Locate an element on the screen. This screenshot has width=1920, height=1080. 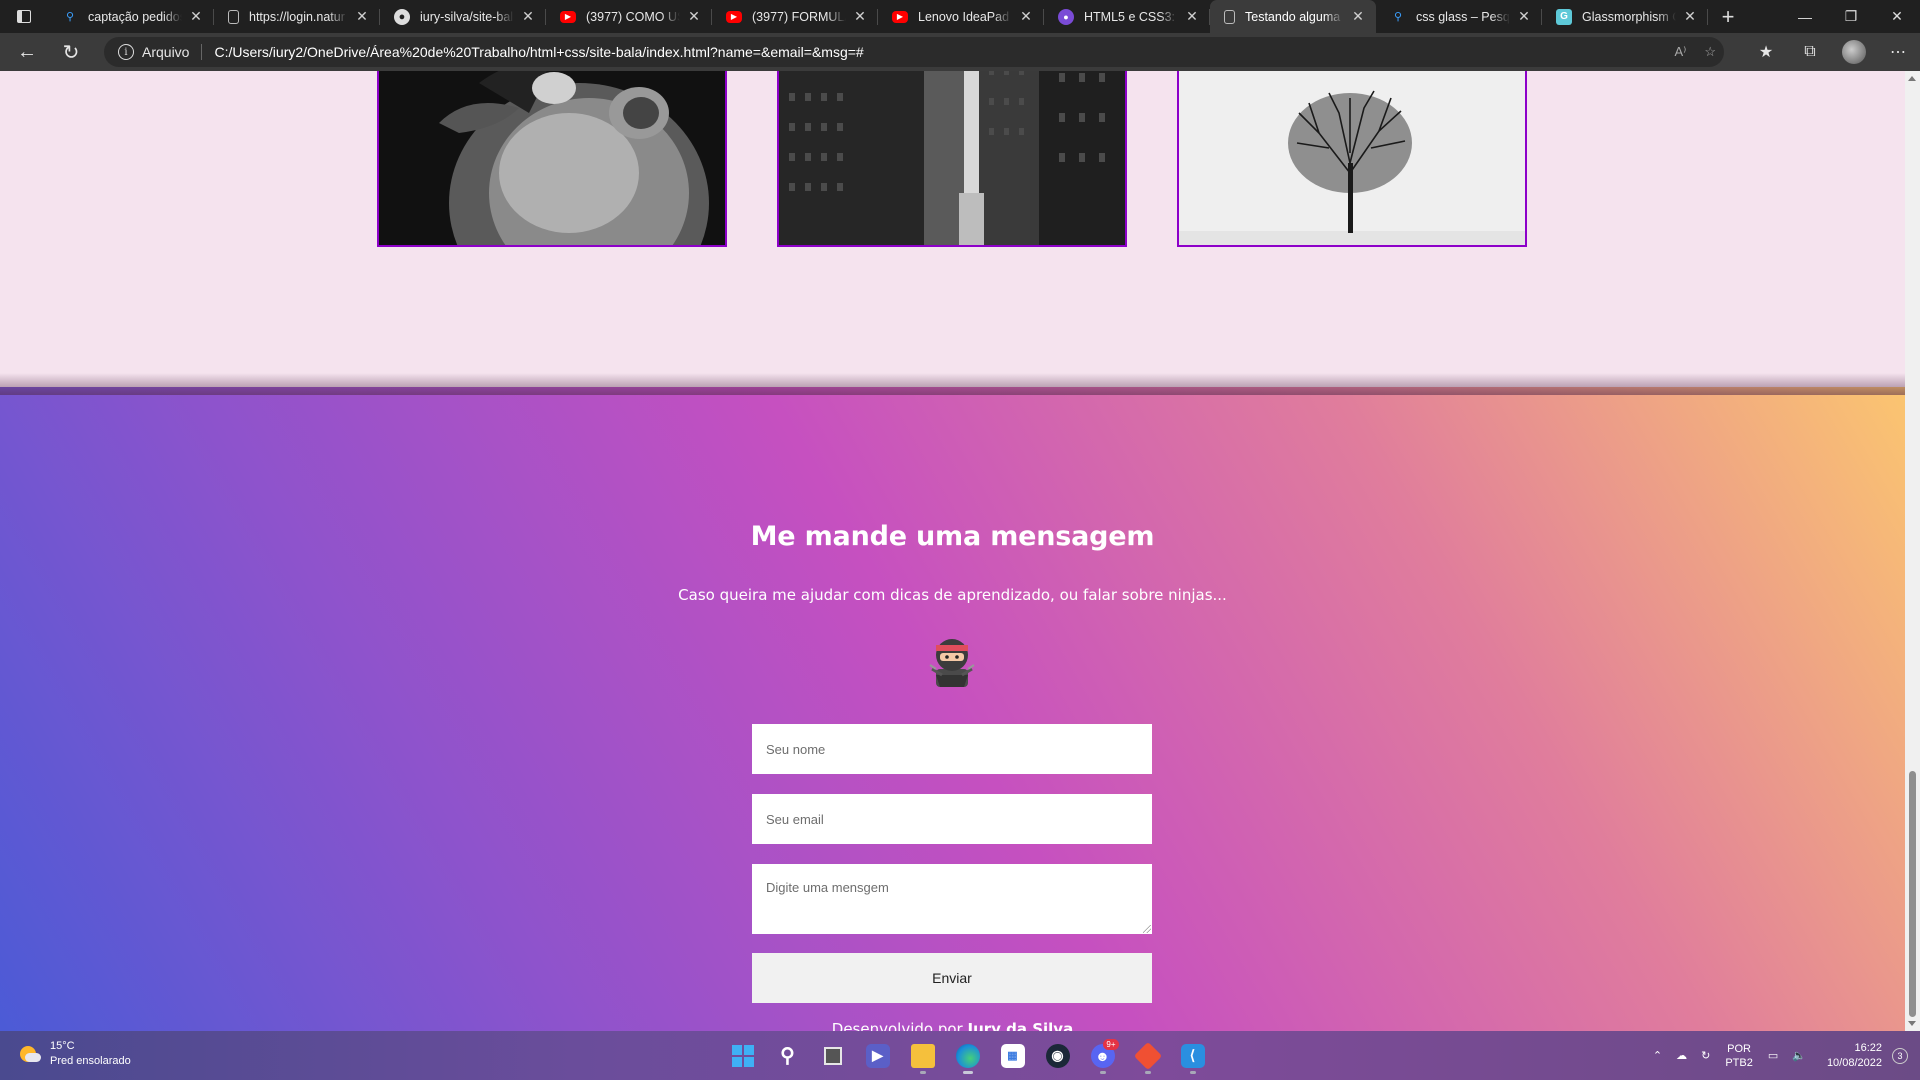
ninja-icon is located at coordinates (952, 663).